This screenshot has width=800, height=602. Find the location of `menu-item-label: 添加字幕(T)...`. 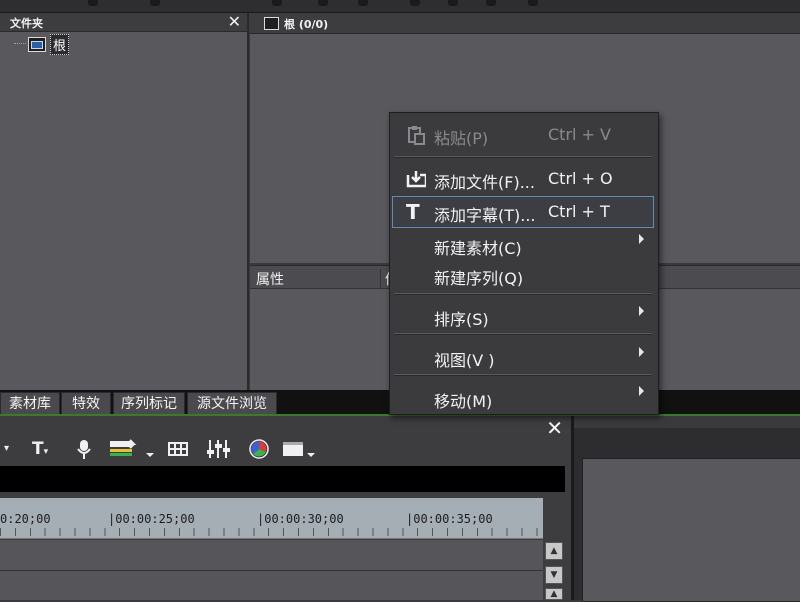

menu-item-label: 添加字幕(T)... is located at coordinates (485, 215).